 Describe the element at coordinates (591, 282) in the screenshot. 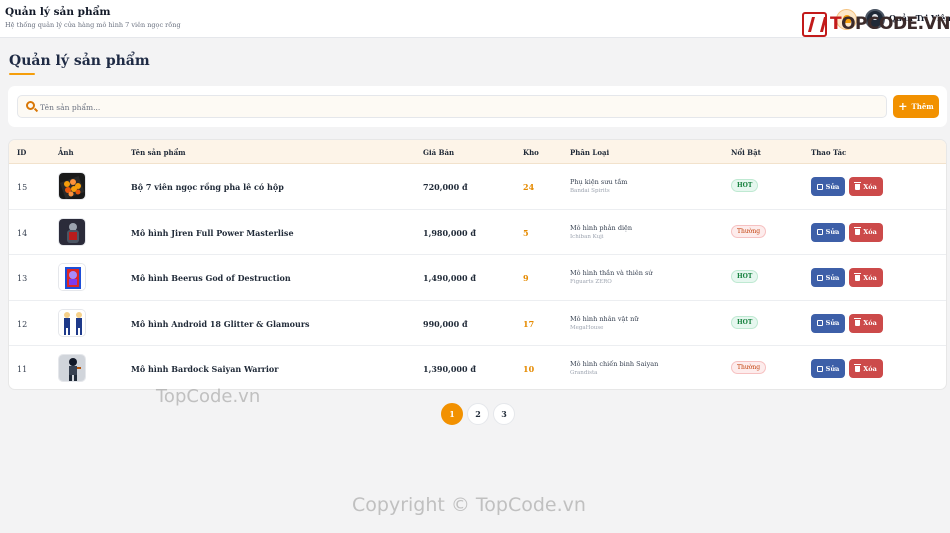

I see `product-brand: Figuarts ZERO` at that location.